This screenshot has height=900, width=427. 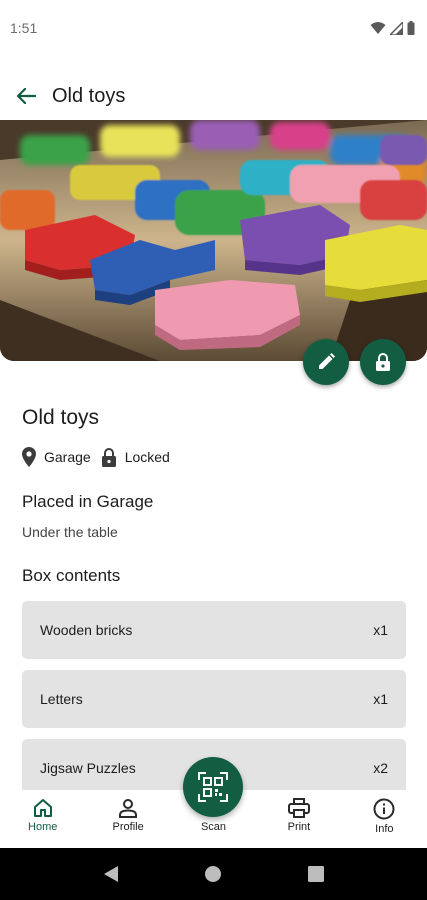 I want to click on nav-profile: Profile, so click(x=127, y=819).